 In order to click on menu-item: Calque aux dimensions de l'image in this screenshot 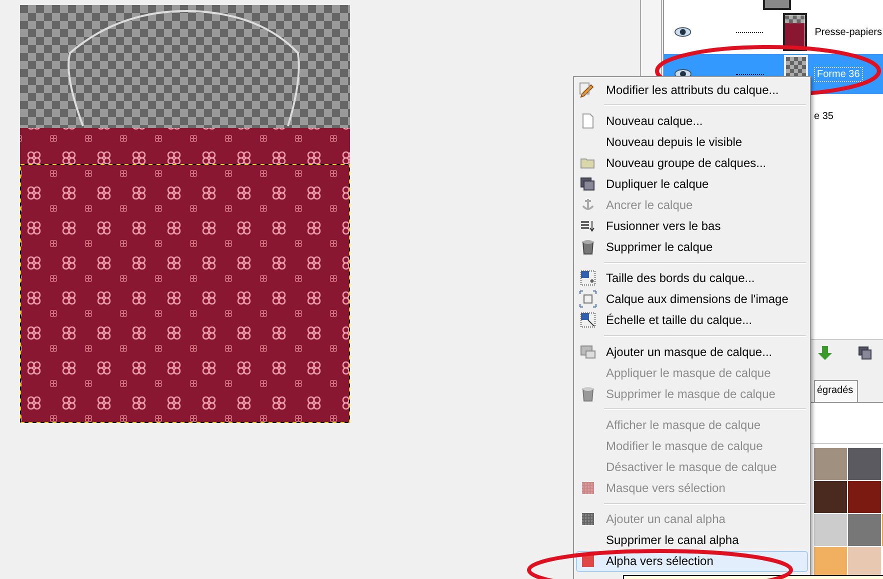, I will do `click(692, 299)`.